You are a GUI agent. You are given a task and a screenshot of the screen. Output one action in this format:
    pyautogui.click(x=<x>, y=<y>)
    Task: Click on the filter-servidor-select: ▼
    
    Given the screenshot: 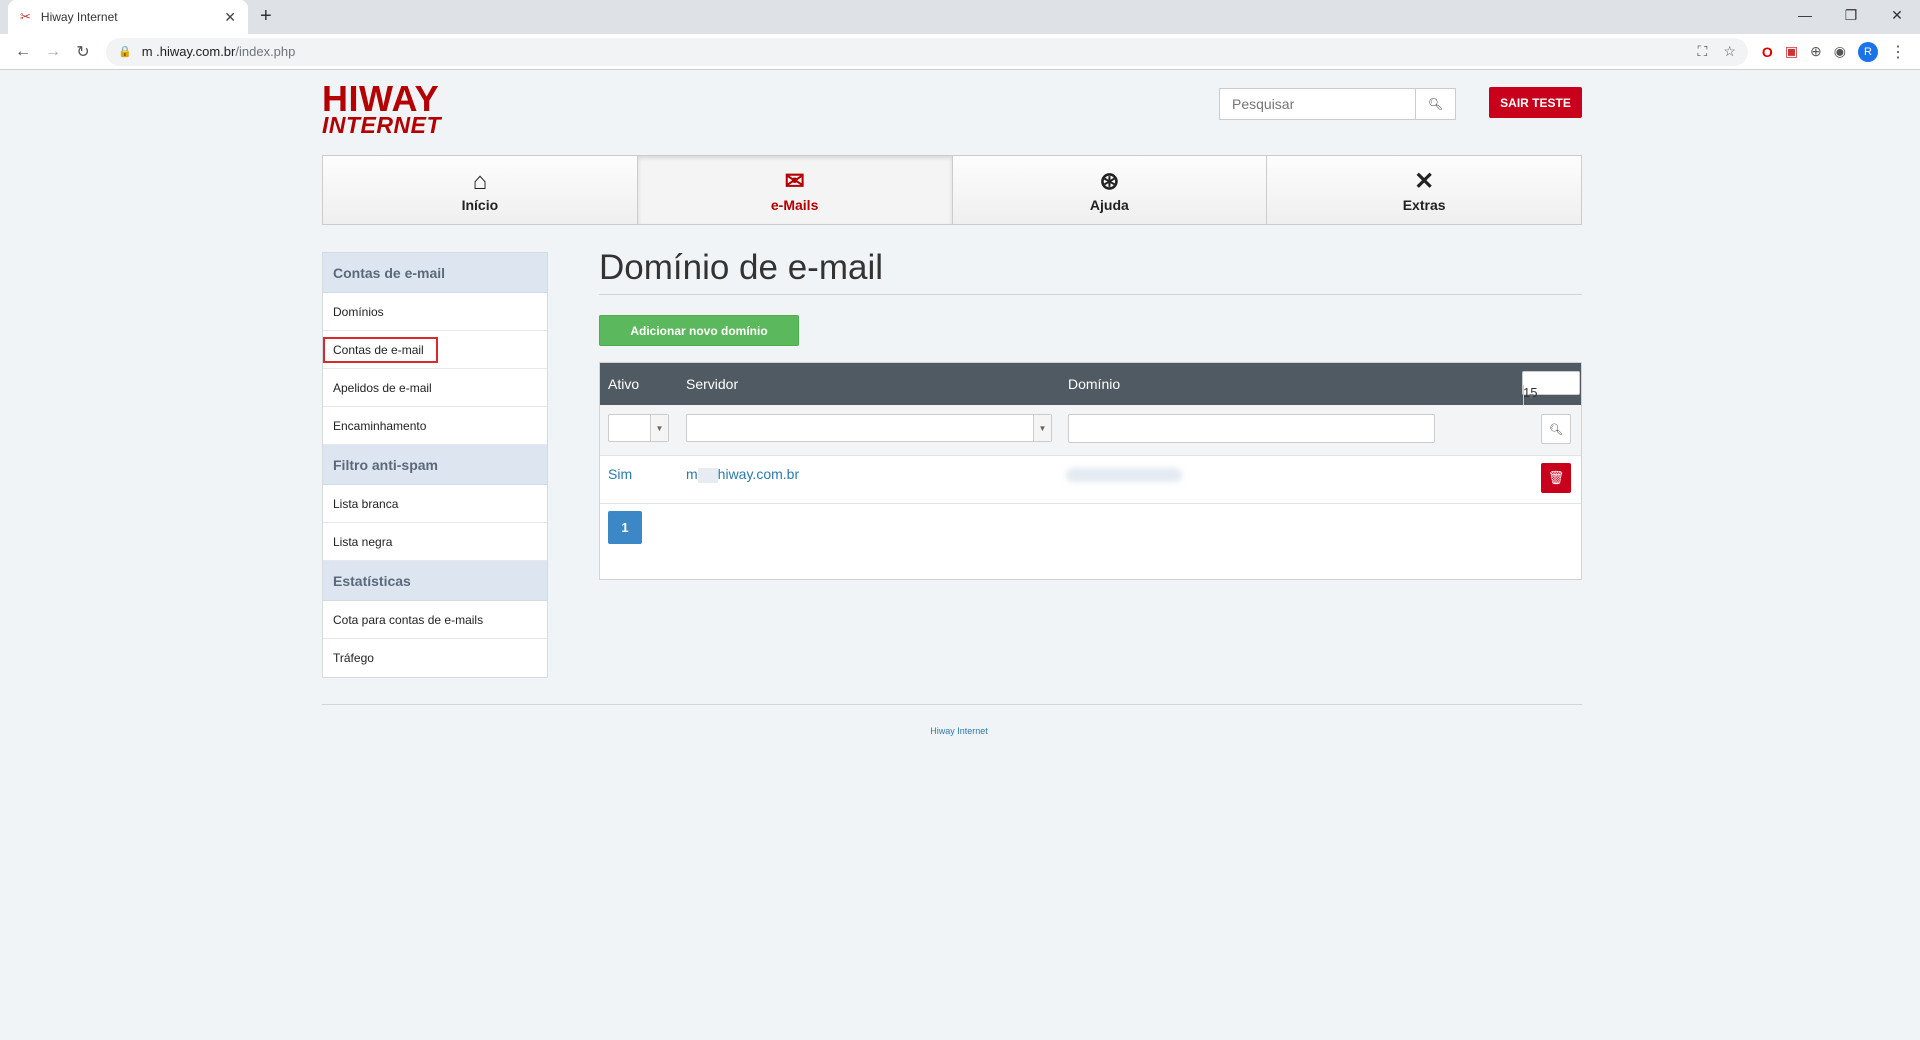 What is the action you would take?
    pyautogui.click(x=869, y=428)
    